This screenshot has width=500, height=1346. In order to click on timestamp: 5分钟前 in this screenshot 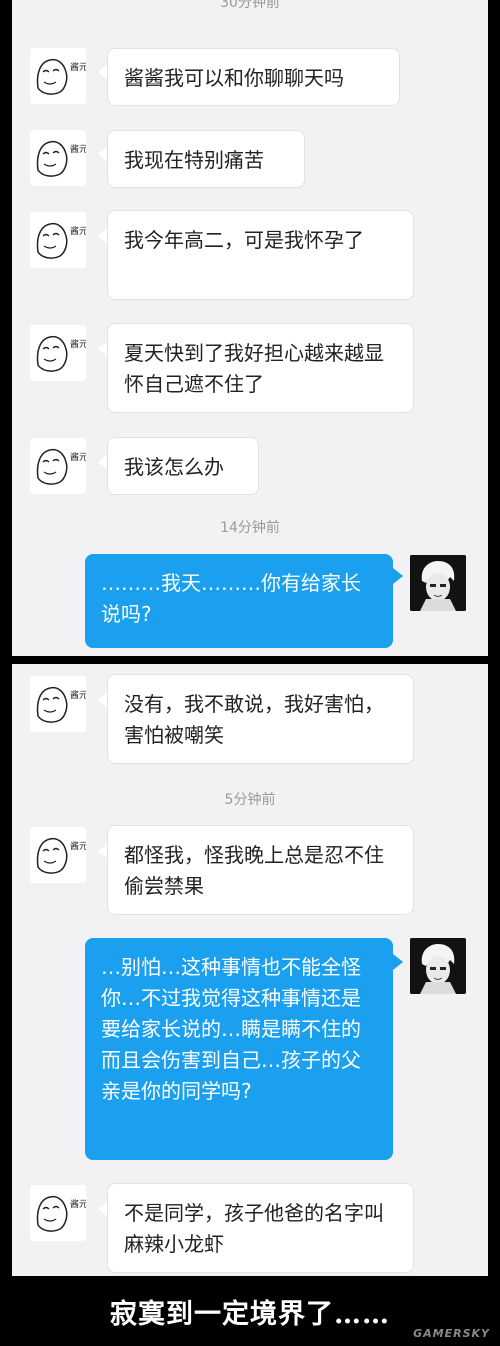, I will do `click(250, 800)`.